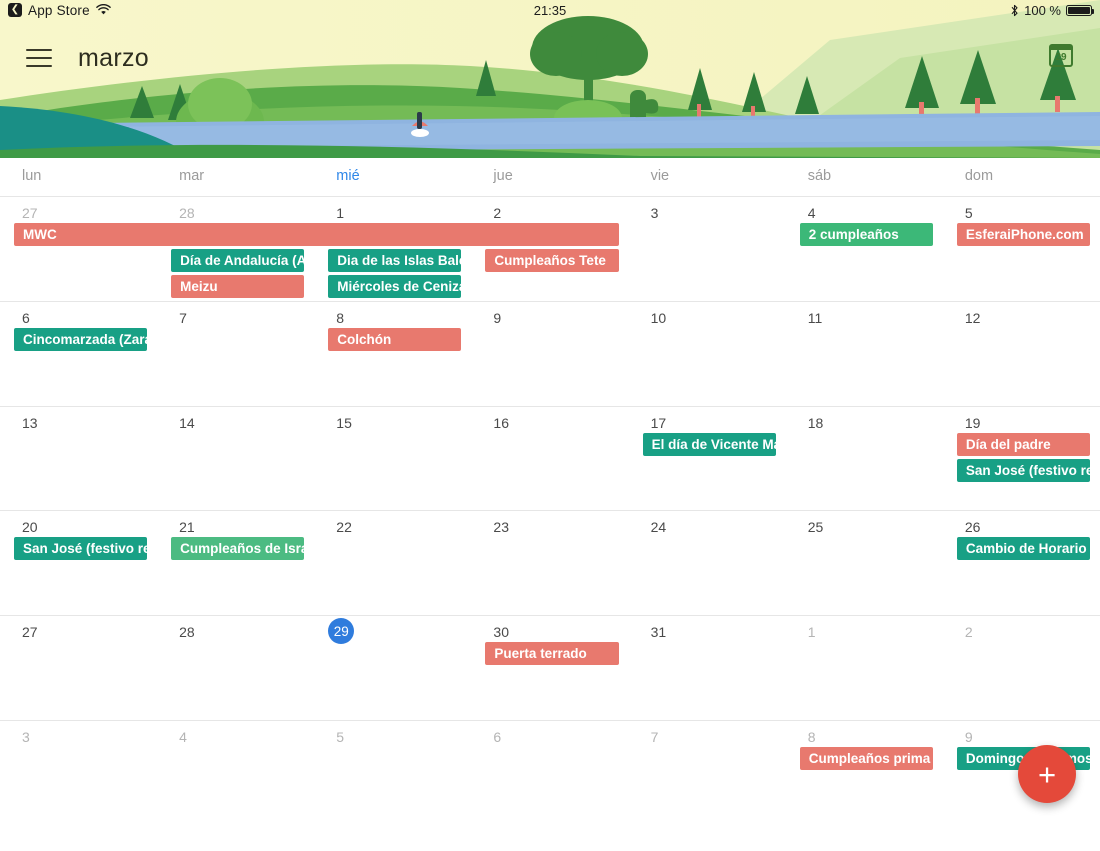  What do you see at coordinates (237, 286) in the screenshot?
I see `calendar-event-chip: Meizu` at bounding box center [237, 286].